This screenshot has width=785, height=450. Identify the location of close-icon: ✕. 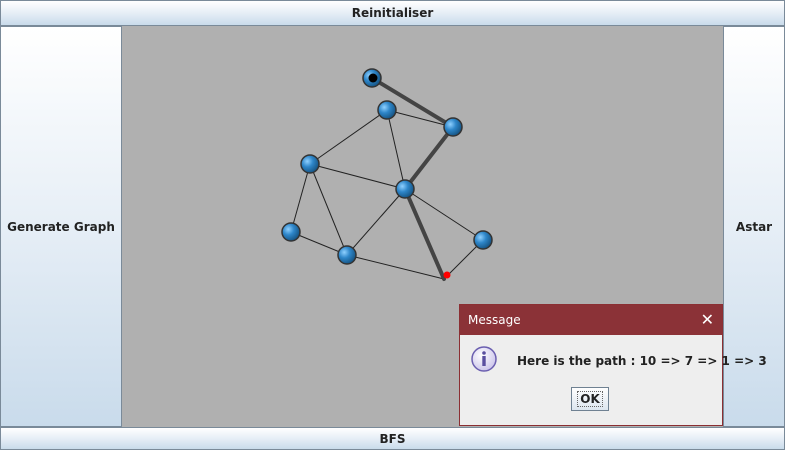
(707, 320).